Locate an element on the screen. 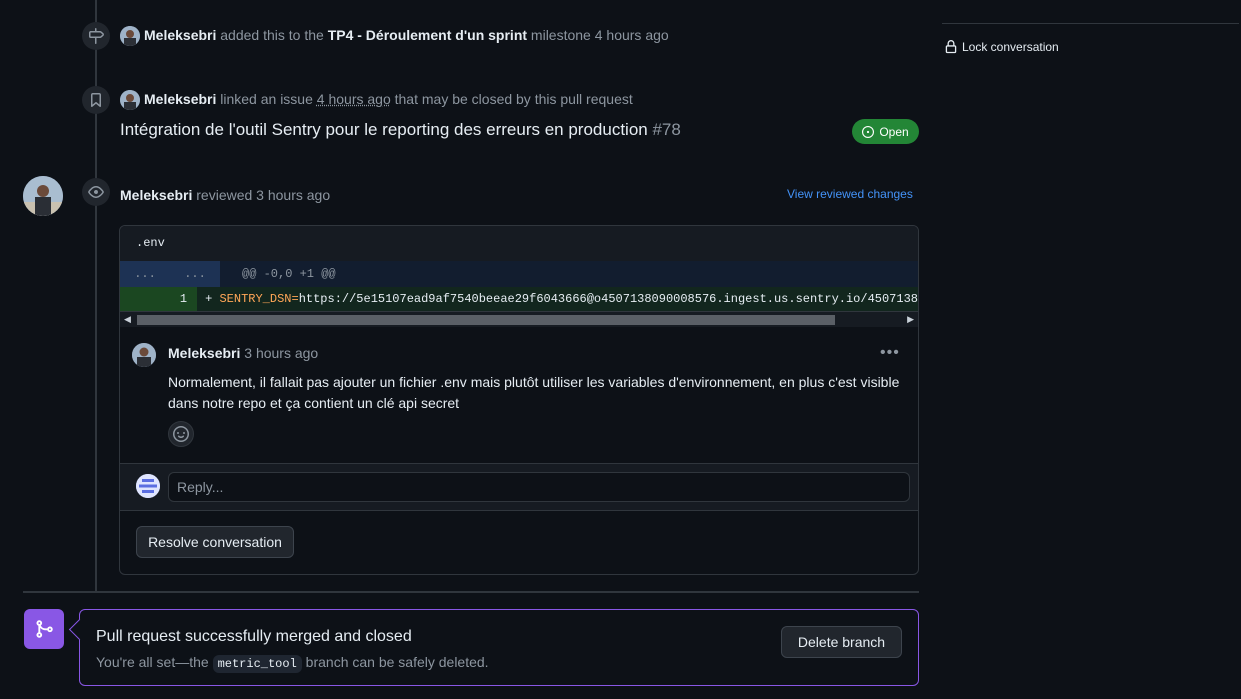 This screenshot has height=699, width=1241. smiley-icon is located at coordinates (181, 434).